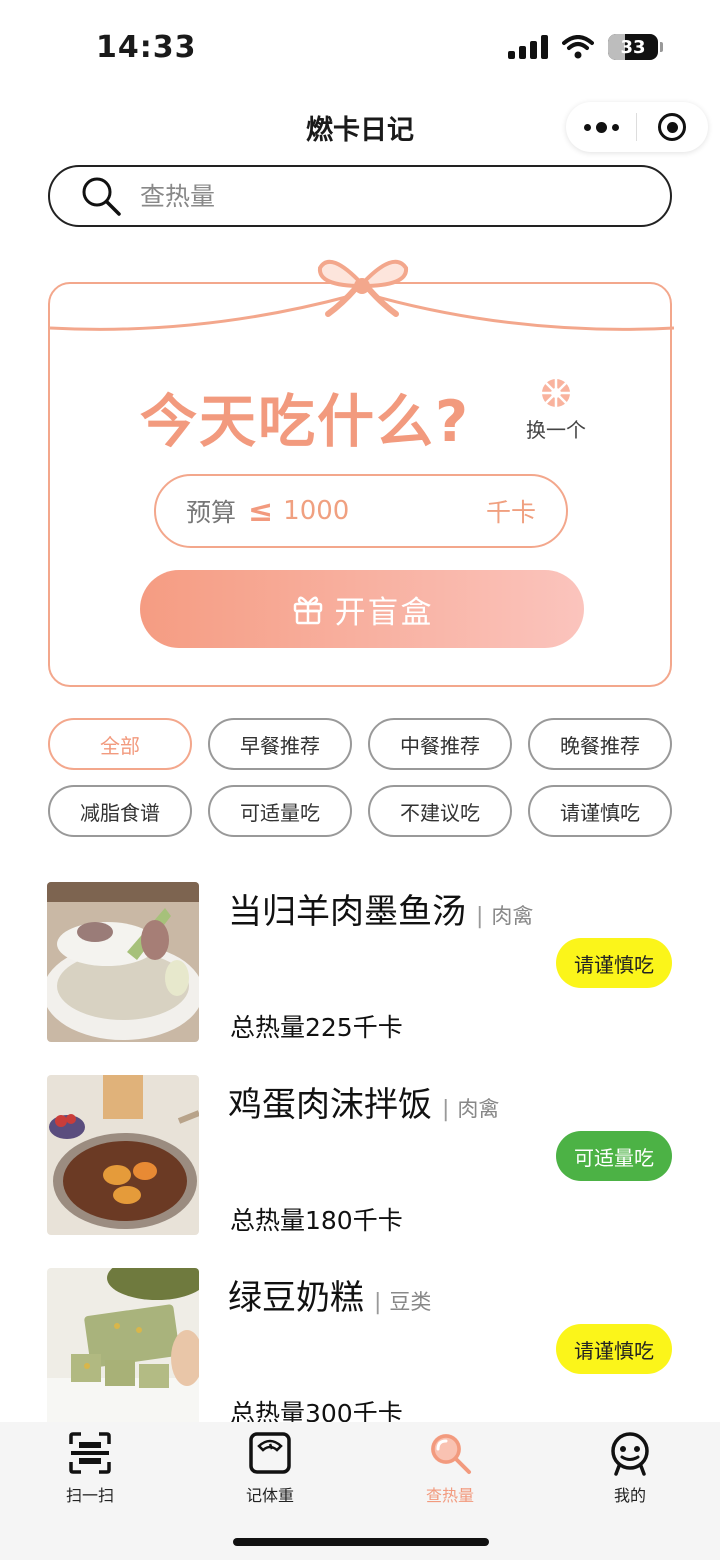 Image resolution: width=720 pixels, height=1560 pixels. What do you see at coordinates (440, 811) in the screenshot?
I see `filter-chip-not-recommended: 不建议吃` at bounding box center [440, 811].